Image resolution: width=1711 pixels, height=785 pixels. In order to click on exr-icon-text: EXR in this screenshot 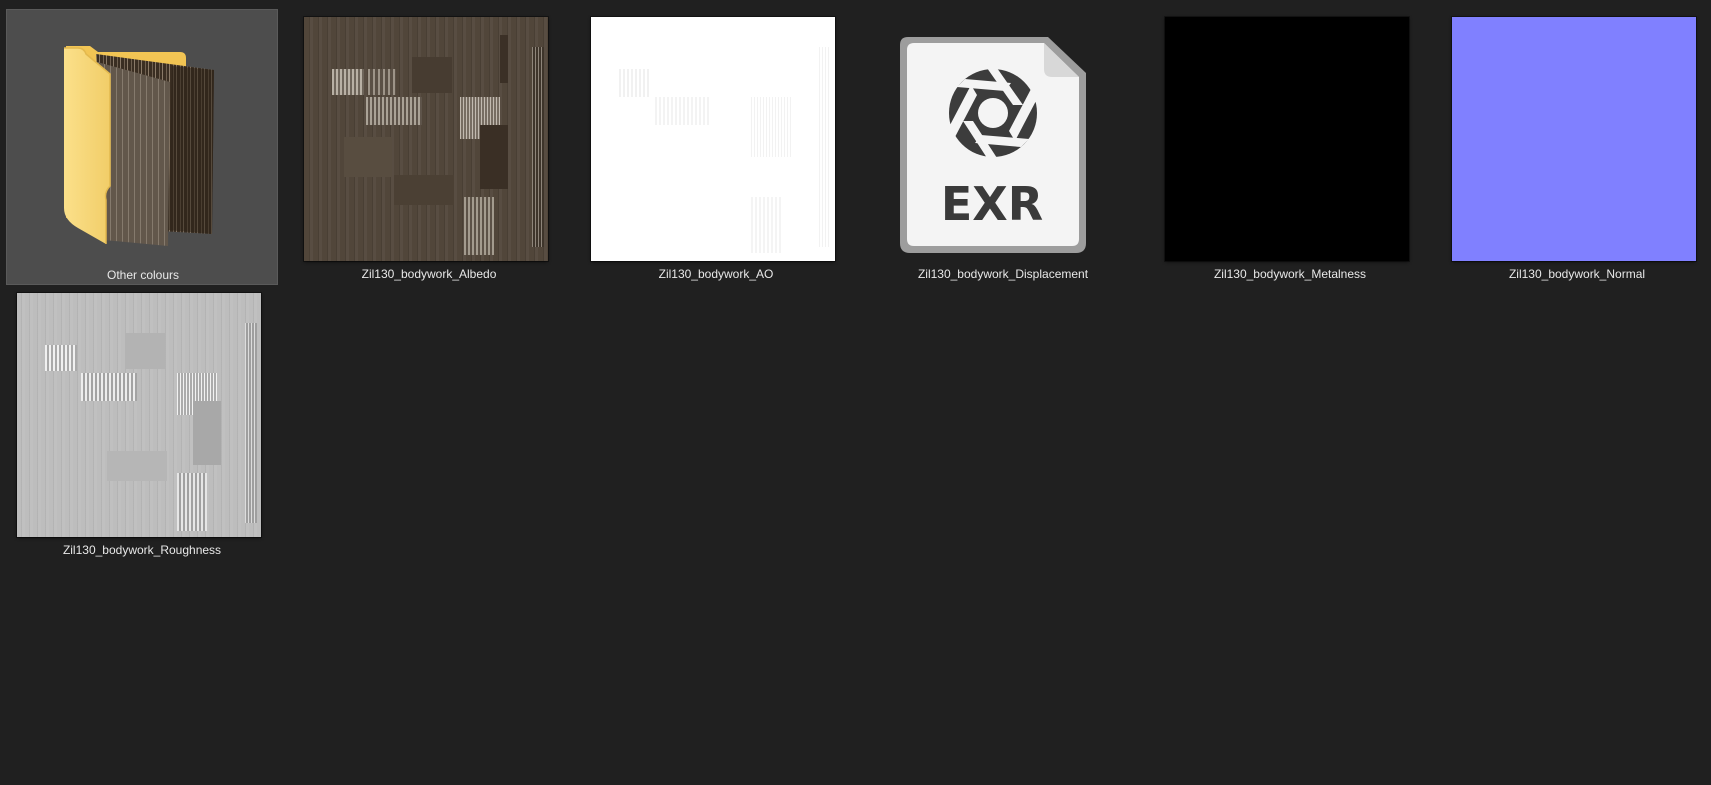, I will do `click(992, 204)`.